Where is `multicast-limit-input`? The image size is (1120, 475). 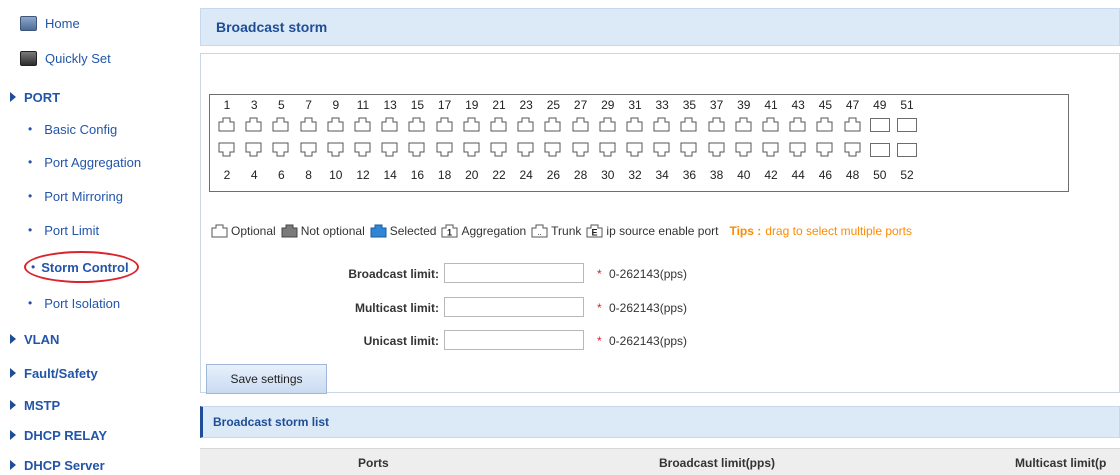
multicast-limit-input is located at coordinates (514, 307).